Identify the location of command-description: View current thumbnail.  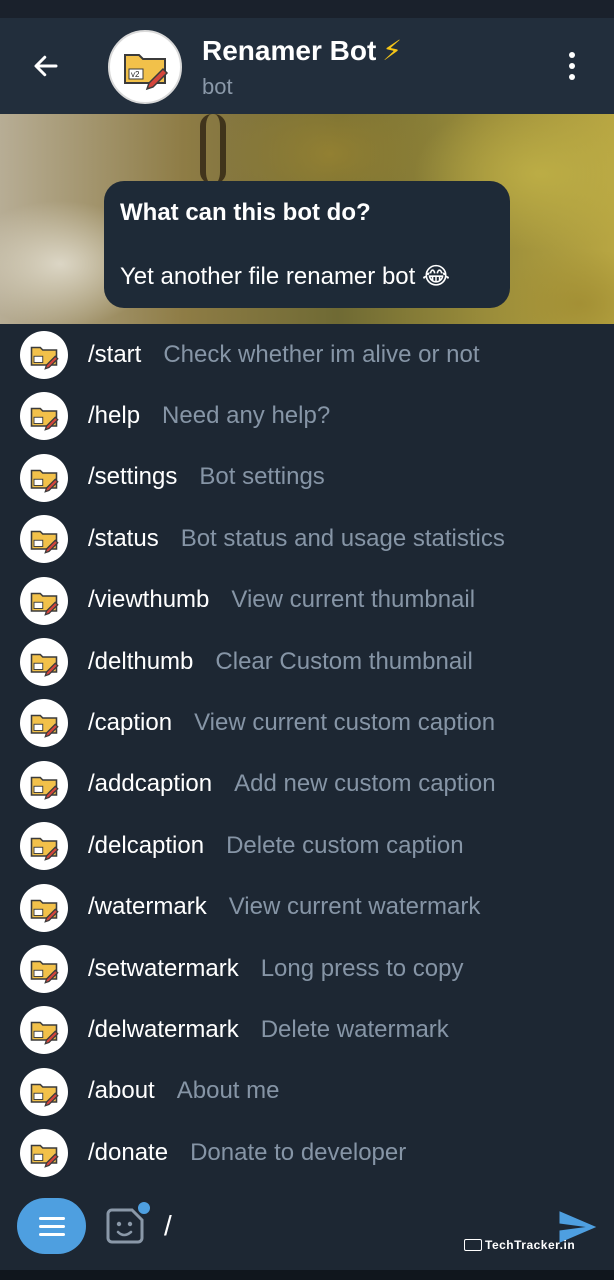
(353, 600).